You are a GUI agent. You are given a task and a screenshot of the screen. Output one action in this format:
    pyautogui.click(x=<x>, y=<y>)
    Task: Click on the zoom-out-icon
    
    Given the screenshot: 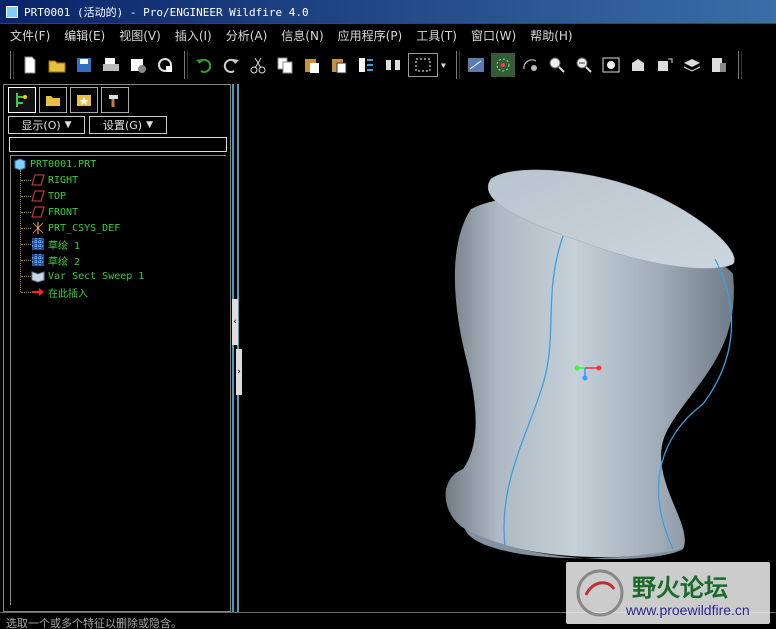 What is the action you would take?
    pyautogui.click(x=584, y=65)
    